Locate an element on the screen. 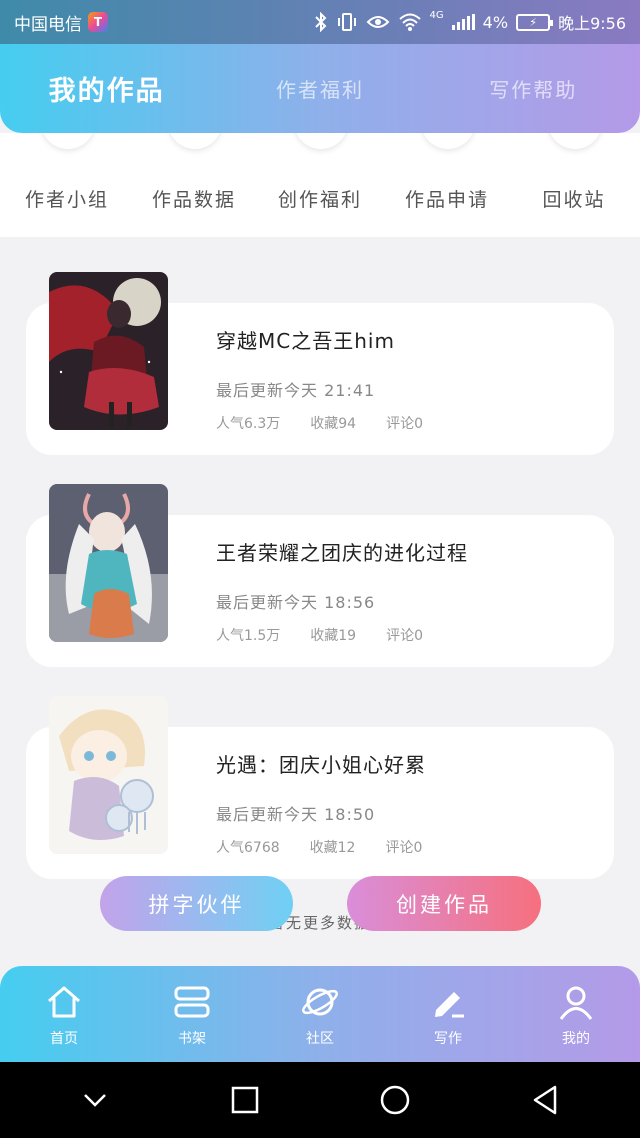  bottom-nav: 首页 书架 社区 写作 我的 is located at coordinates (320, 1014).